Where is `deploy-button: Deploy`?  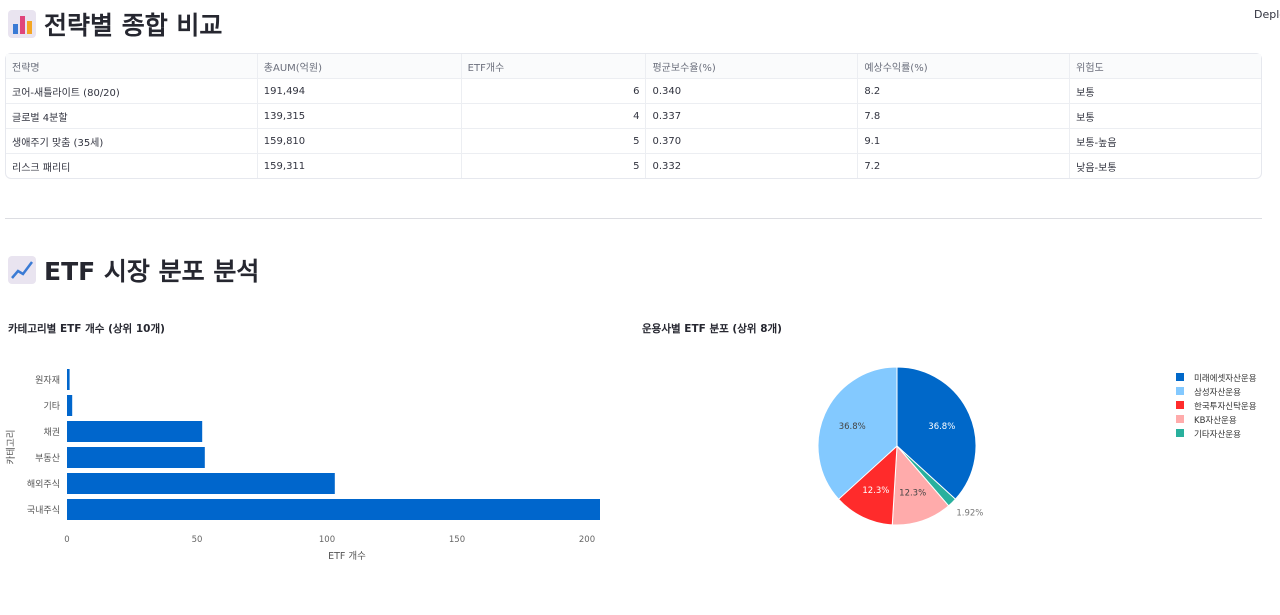
deploy-button: Deploy is located at coordinates (1267, 14).